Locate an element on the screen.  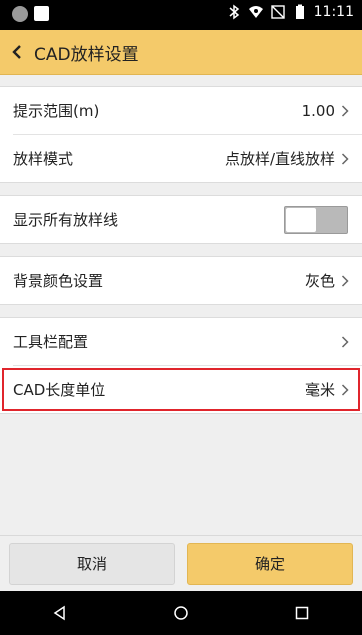
action-bar: 取消 确定 is located at coordinates (181, 563).